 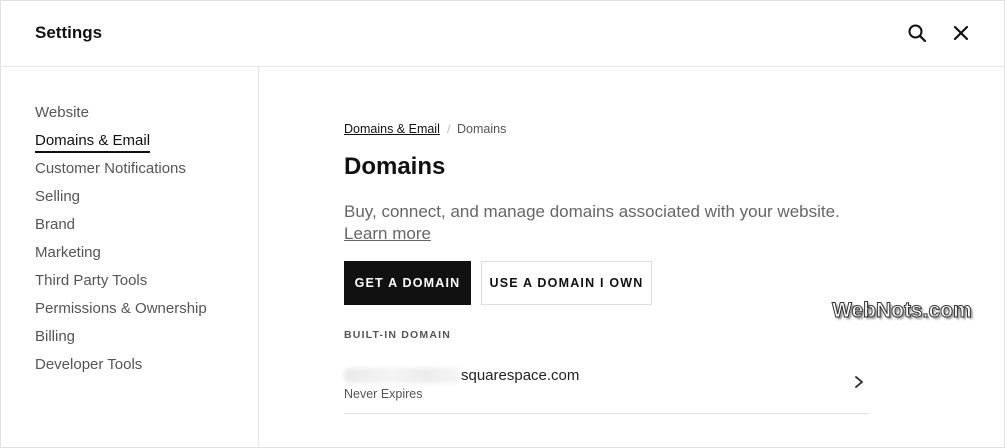 I want to click on search-button, so click(x=917, y=33).